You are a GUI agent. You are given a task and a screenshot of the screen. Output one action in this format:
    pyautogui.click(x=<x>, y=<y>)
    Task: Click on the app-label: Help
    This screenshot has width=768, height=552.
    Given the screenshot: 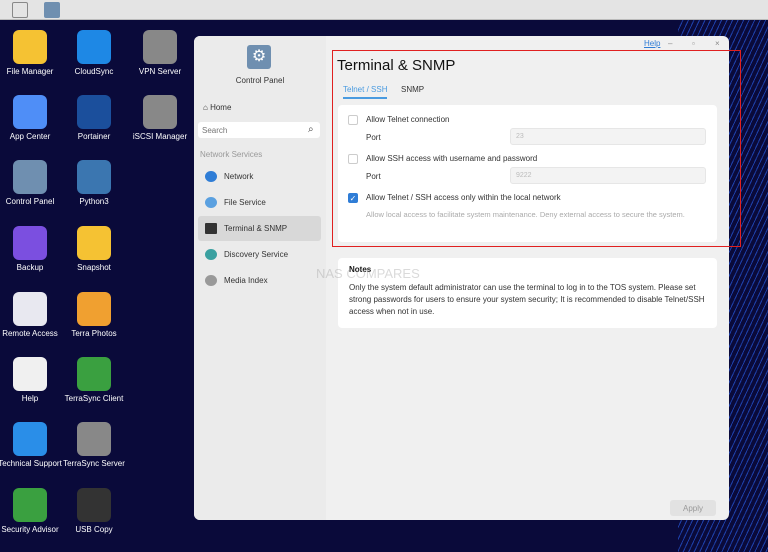 What is the action you would take?
    pyautogui.click(x=30, y=398)
    